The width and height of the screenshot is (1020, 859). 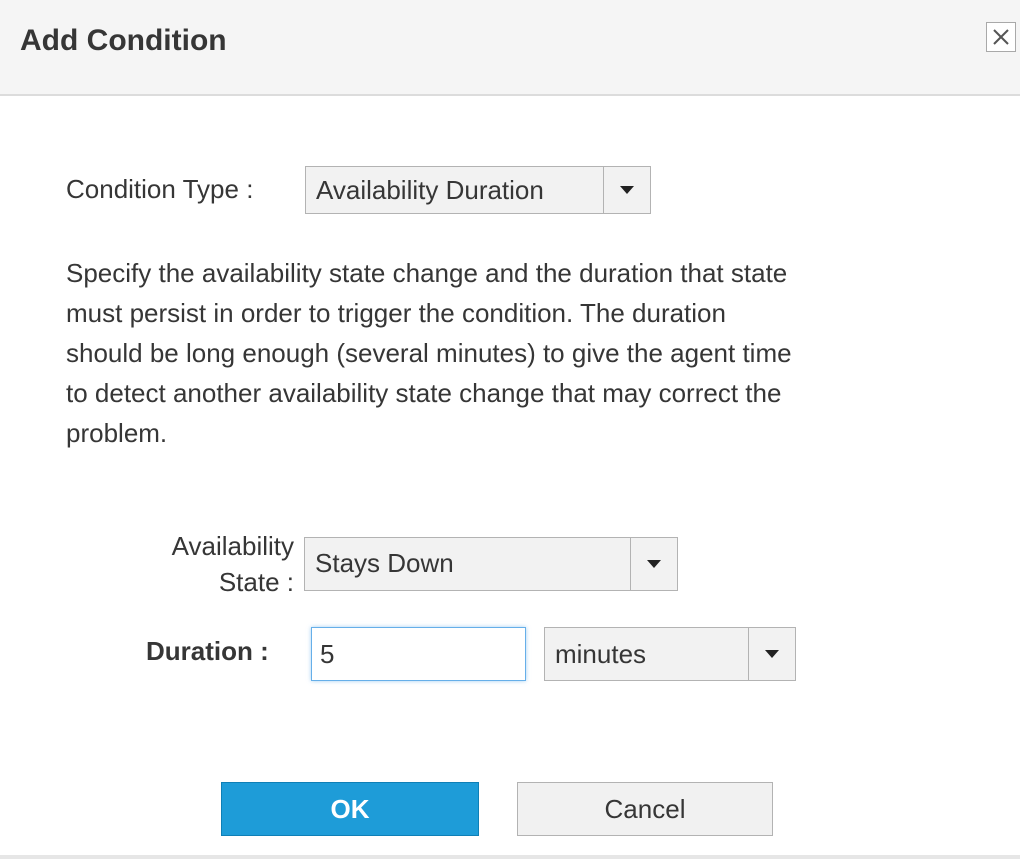 I want to click on dialog-title: Add Condition, so click(x=123, y=40).